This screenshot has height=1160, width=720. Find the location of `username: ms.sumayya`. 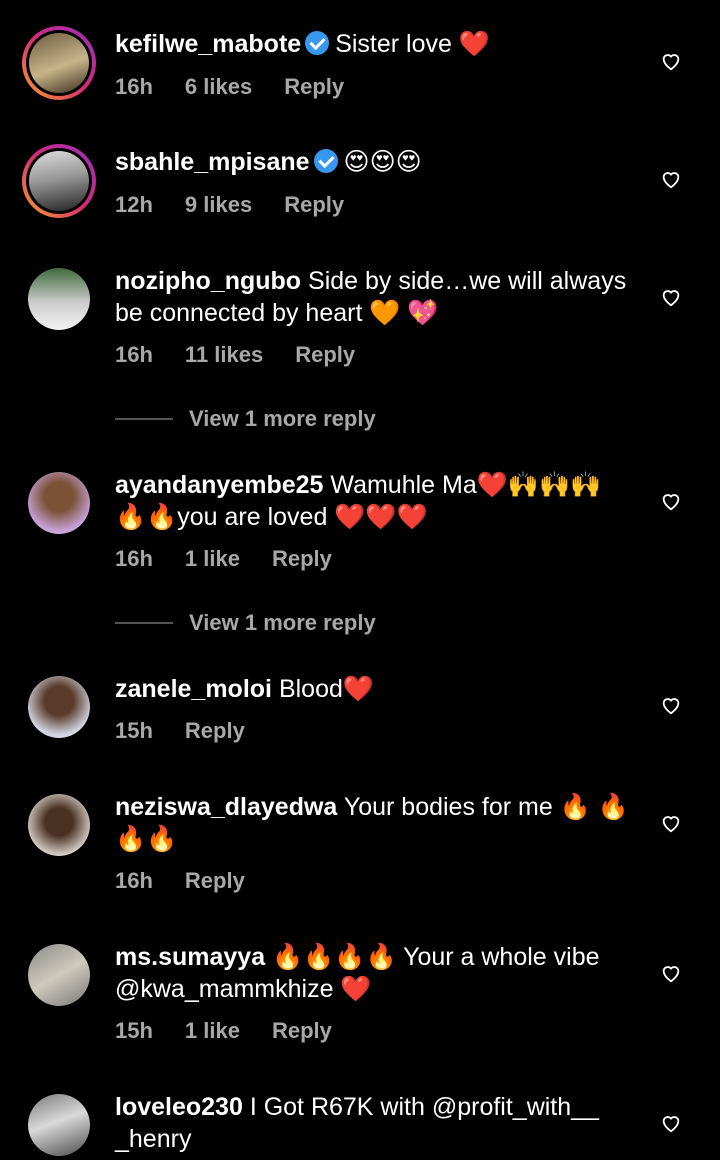

username: ms.sumayya is located at coordinates (190, 957).